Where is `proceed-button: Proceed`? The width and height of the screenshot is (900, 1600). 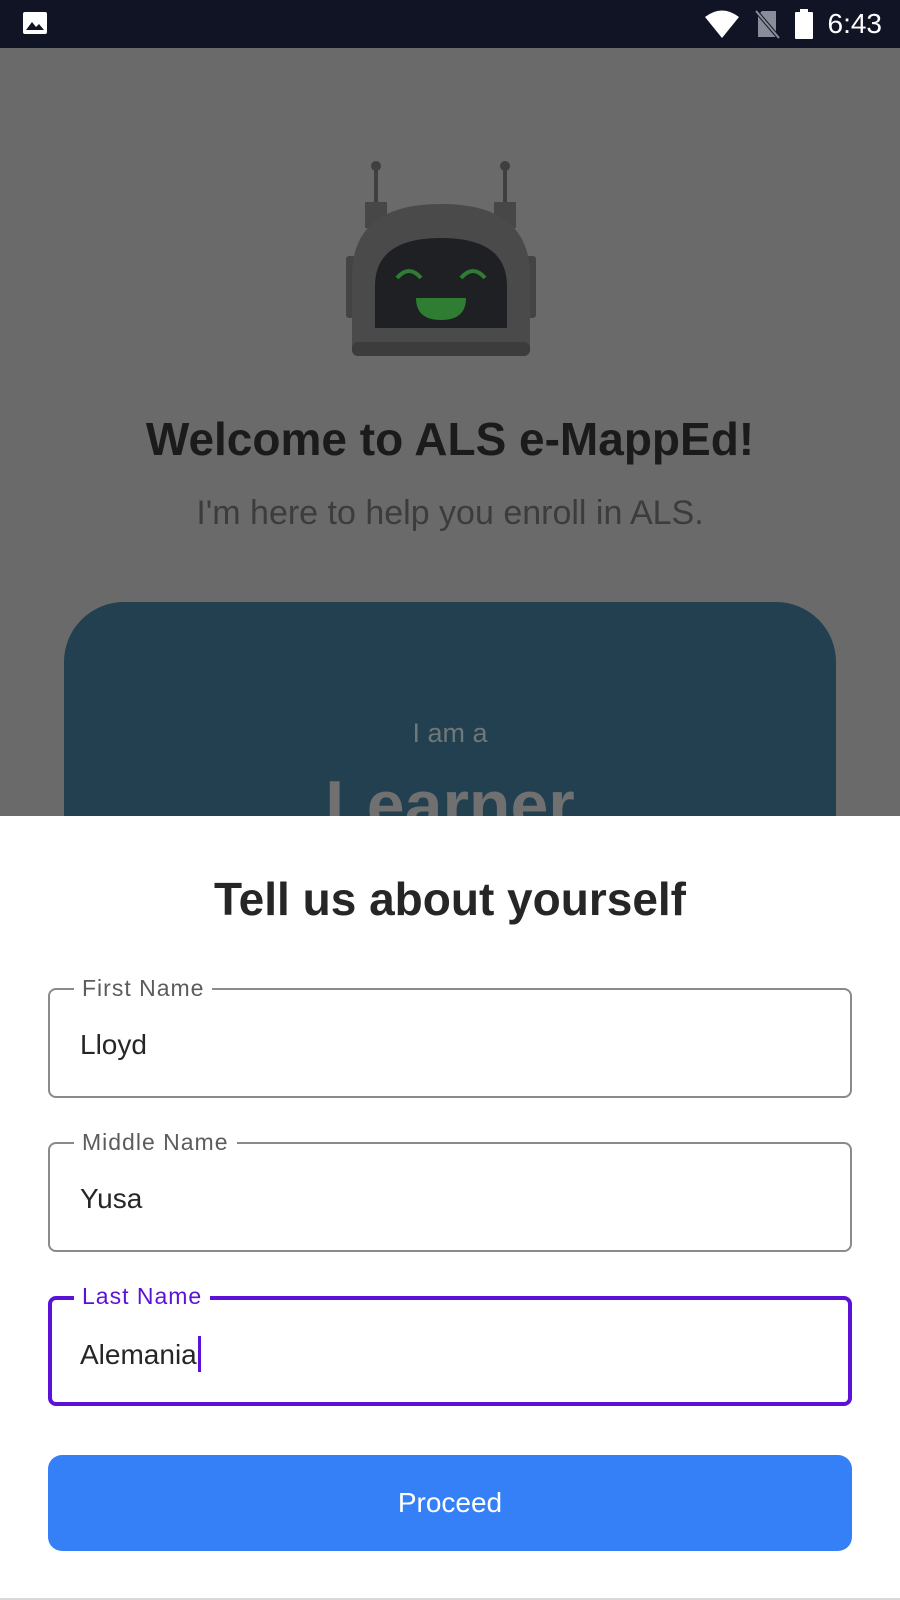
proceed-button: Proceed is located at coordinates (450, 1503).